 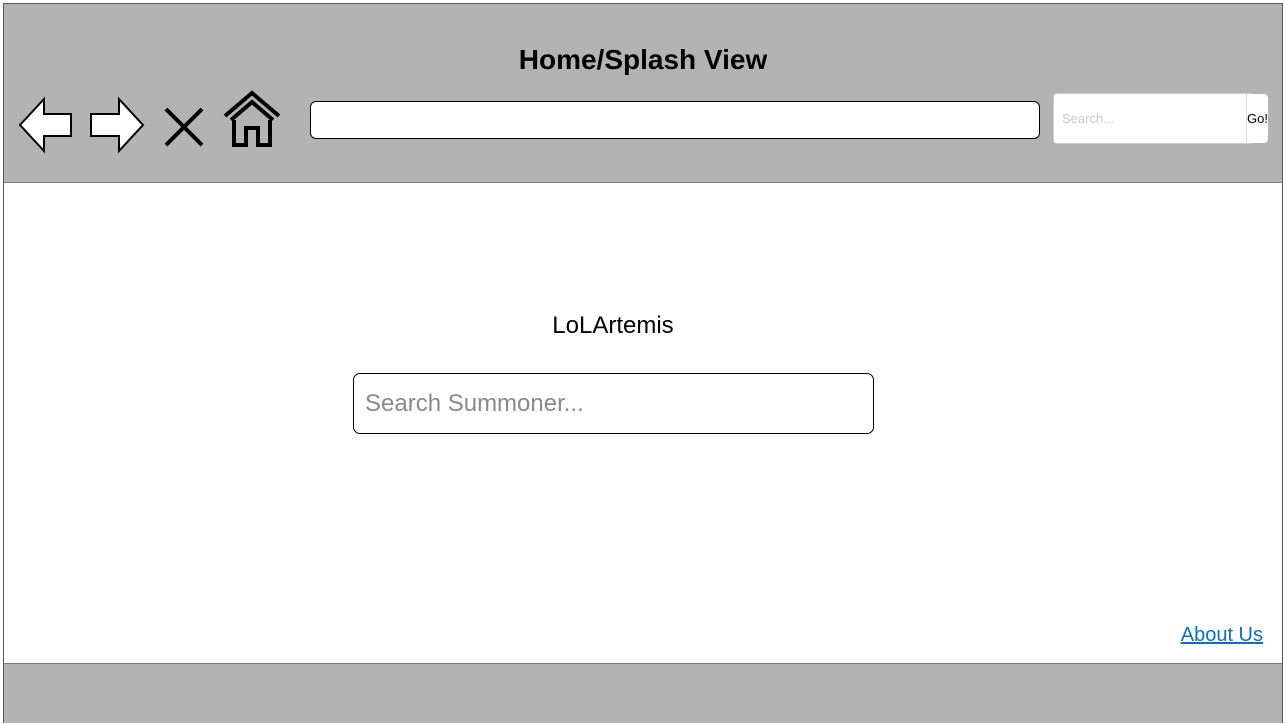 I want to click on brand-title: LoLArtemis, so click(x=613, y=325).